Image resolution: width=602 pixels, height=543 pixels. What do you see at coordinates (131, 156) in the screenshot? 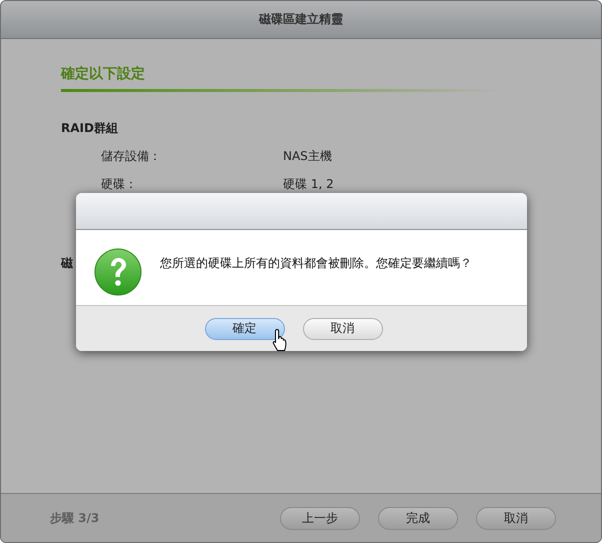
I see `setting-label: 儲存設備：` at bounding box center [131, 156].